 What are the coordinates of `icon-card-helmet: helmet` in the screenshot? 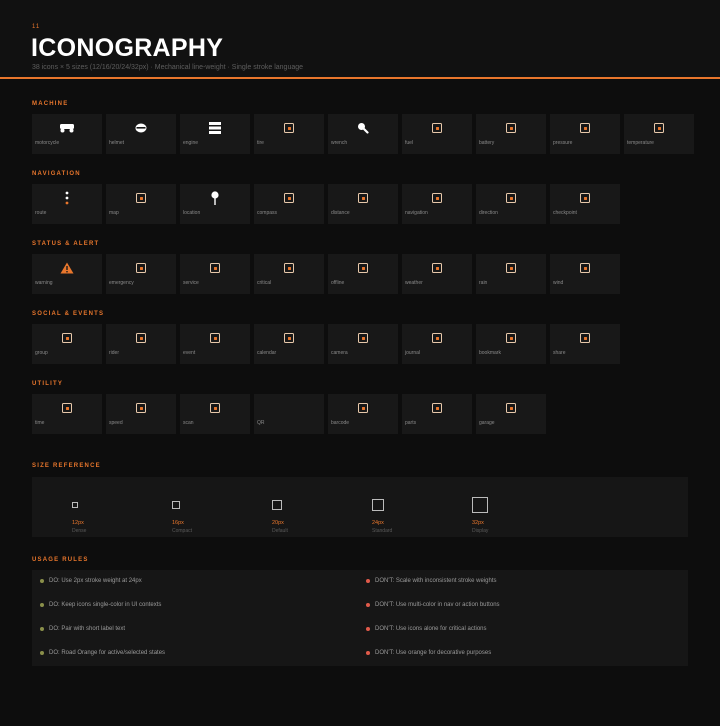 It's located at (141, 134).